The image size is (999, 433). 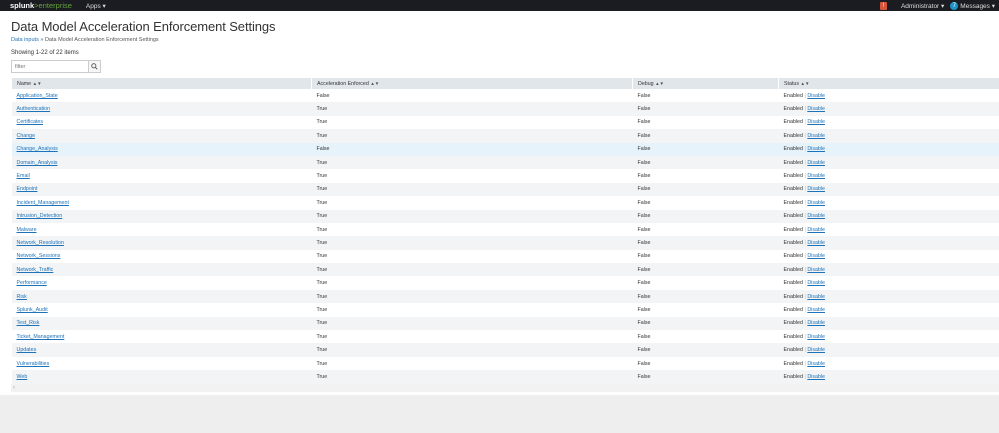 I want to click on row-name-link: Incident_Management, so click(x=43, y=203).